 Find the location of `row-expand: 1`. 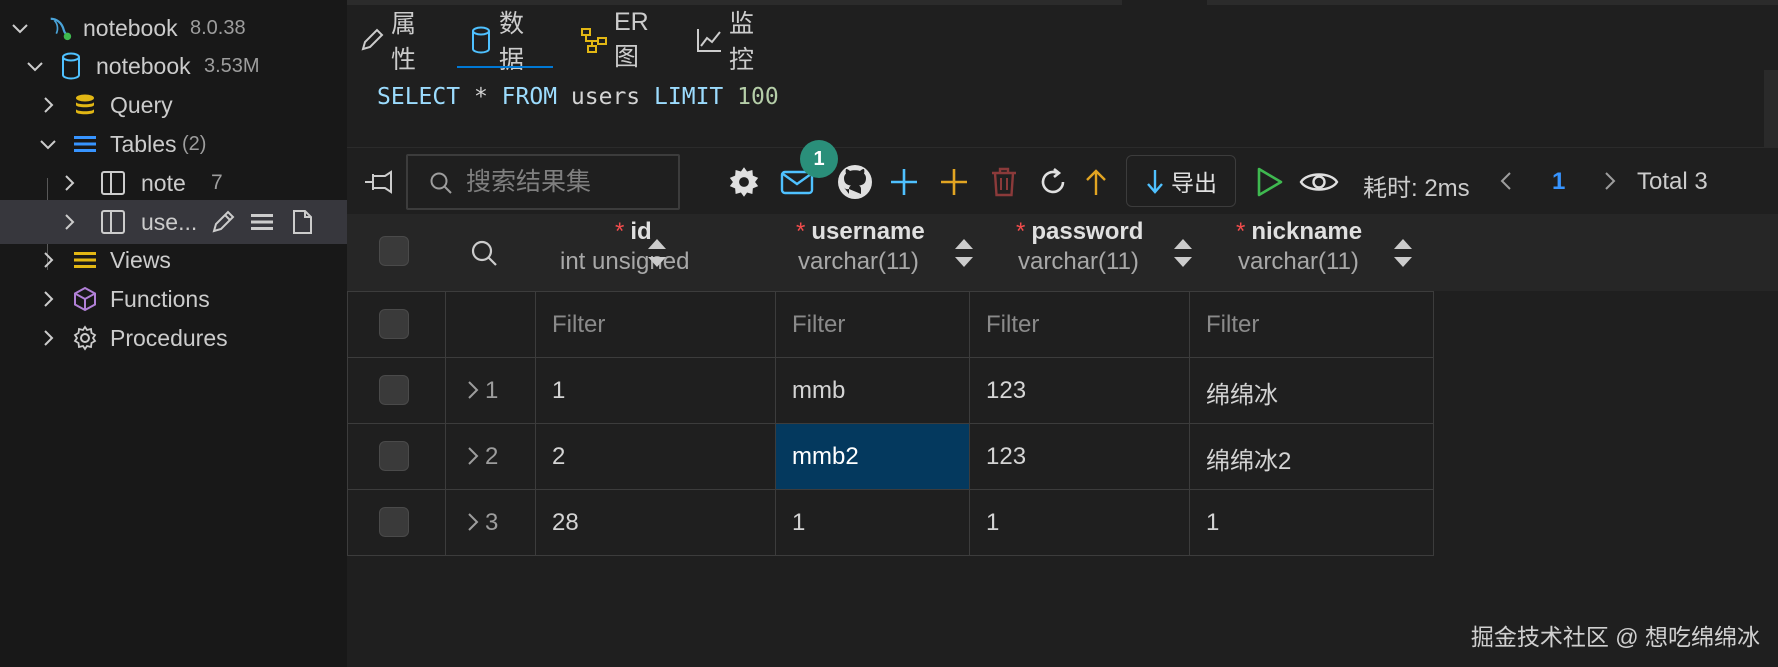

row-expand: 1 is located at coordinates (481, 391).